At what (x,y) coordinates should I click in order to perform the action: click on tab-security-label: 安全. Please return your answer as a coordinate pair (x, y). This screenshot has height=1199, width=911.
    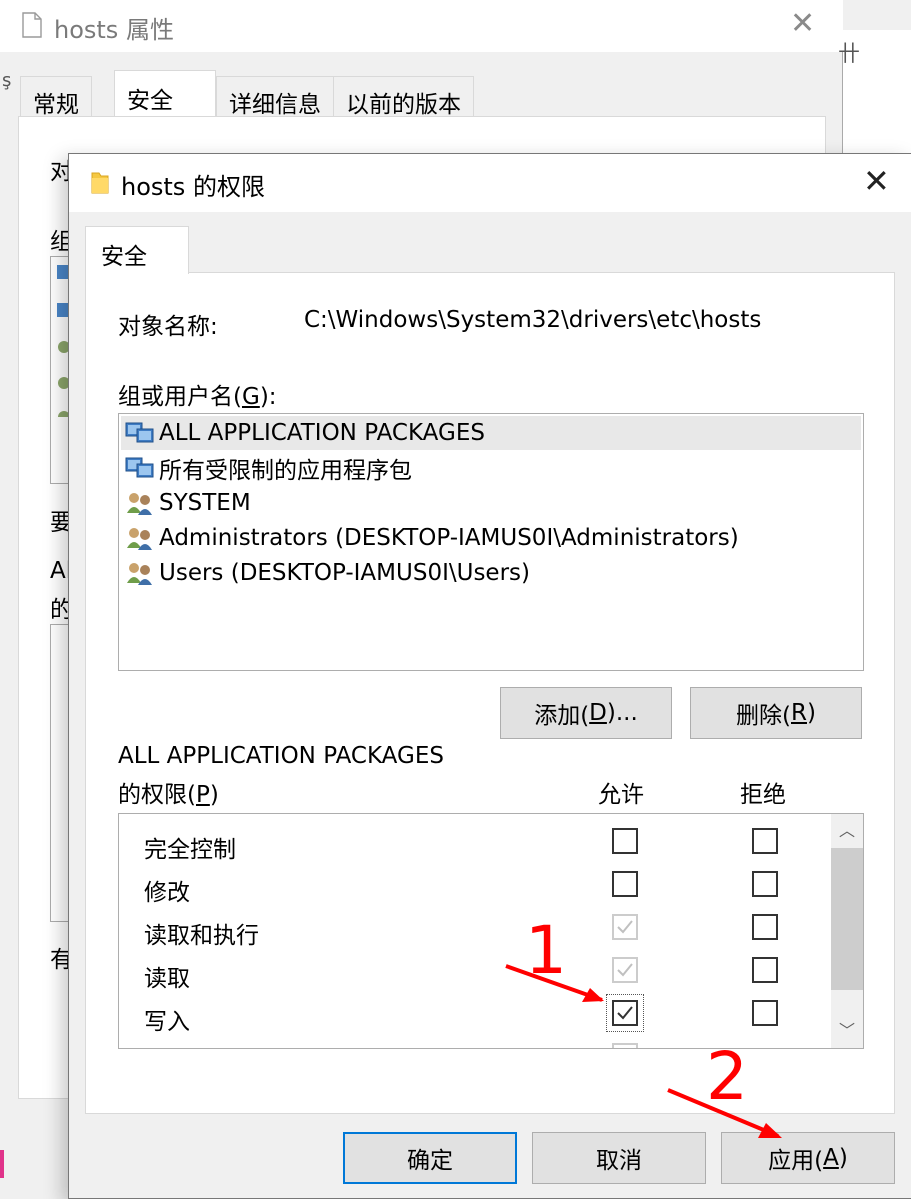
    Looking at the image, I should click on (124, 257).